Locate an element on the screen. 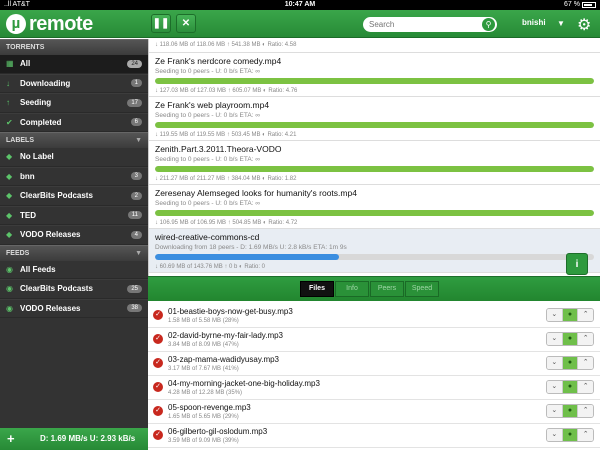  app-header: µ remote ❚❚ ✕ ⚲ bnishi ▼ ⚙ is located at coordinates (300, 24).